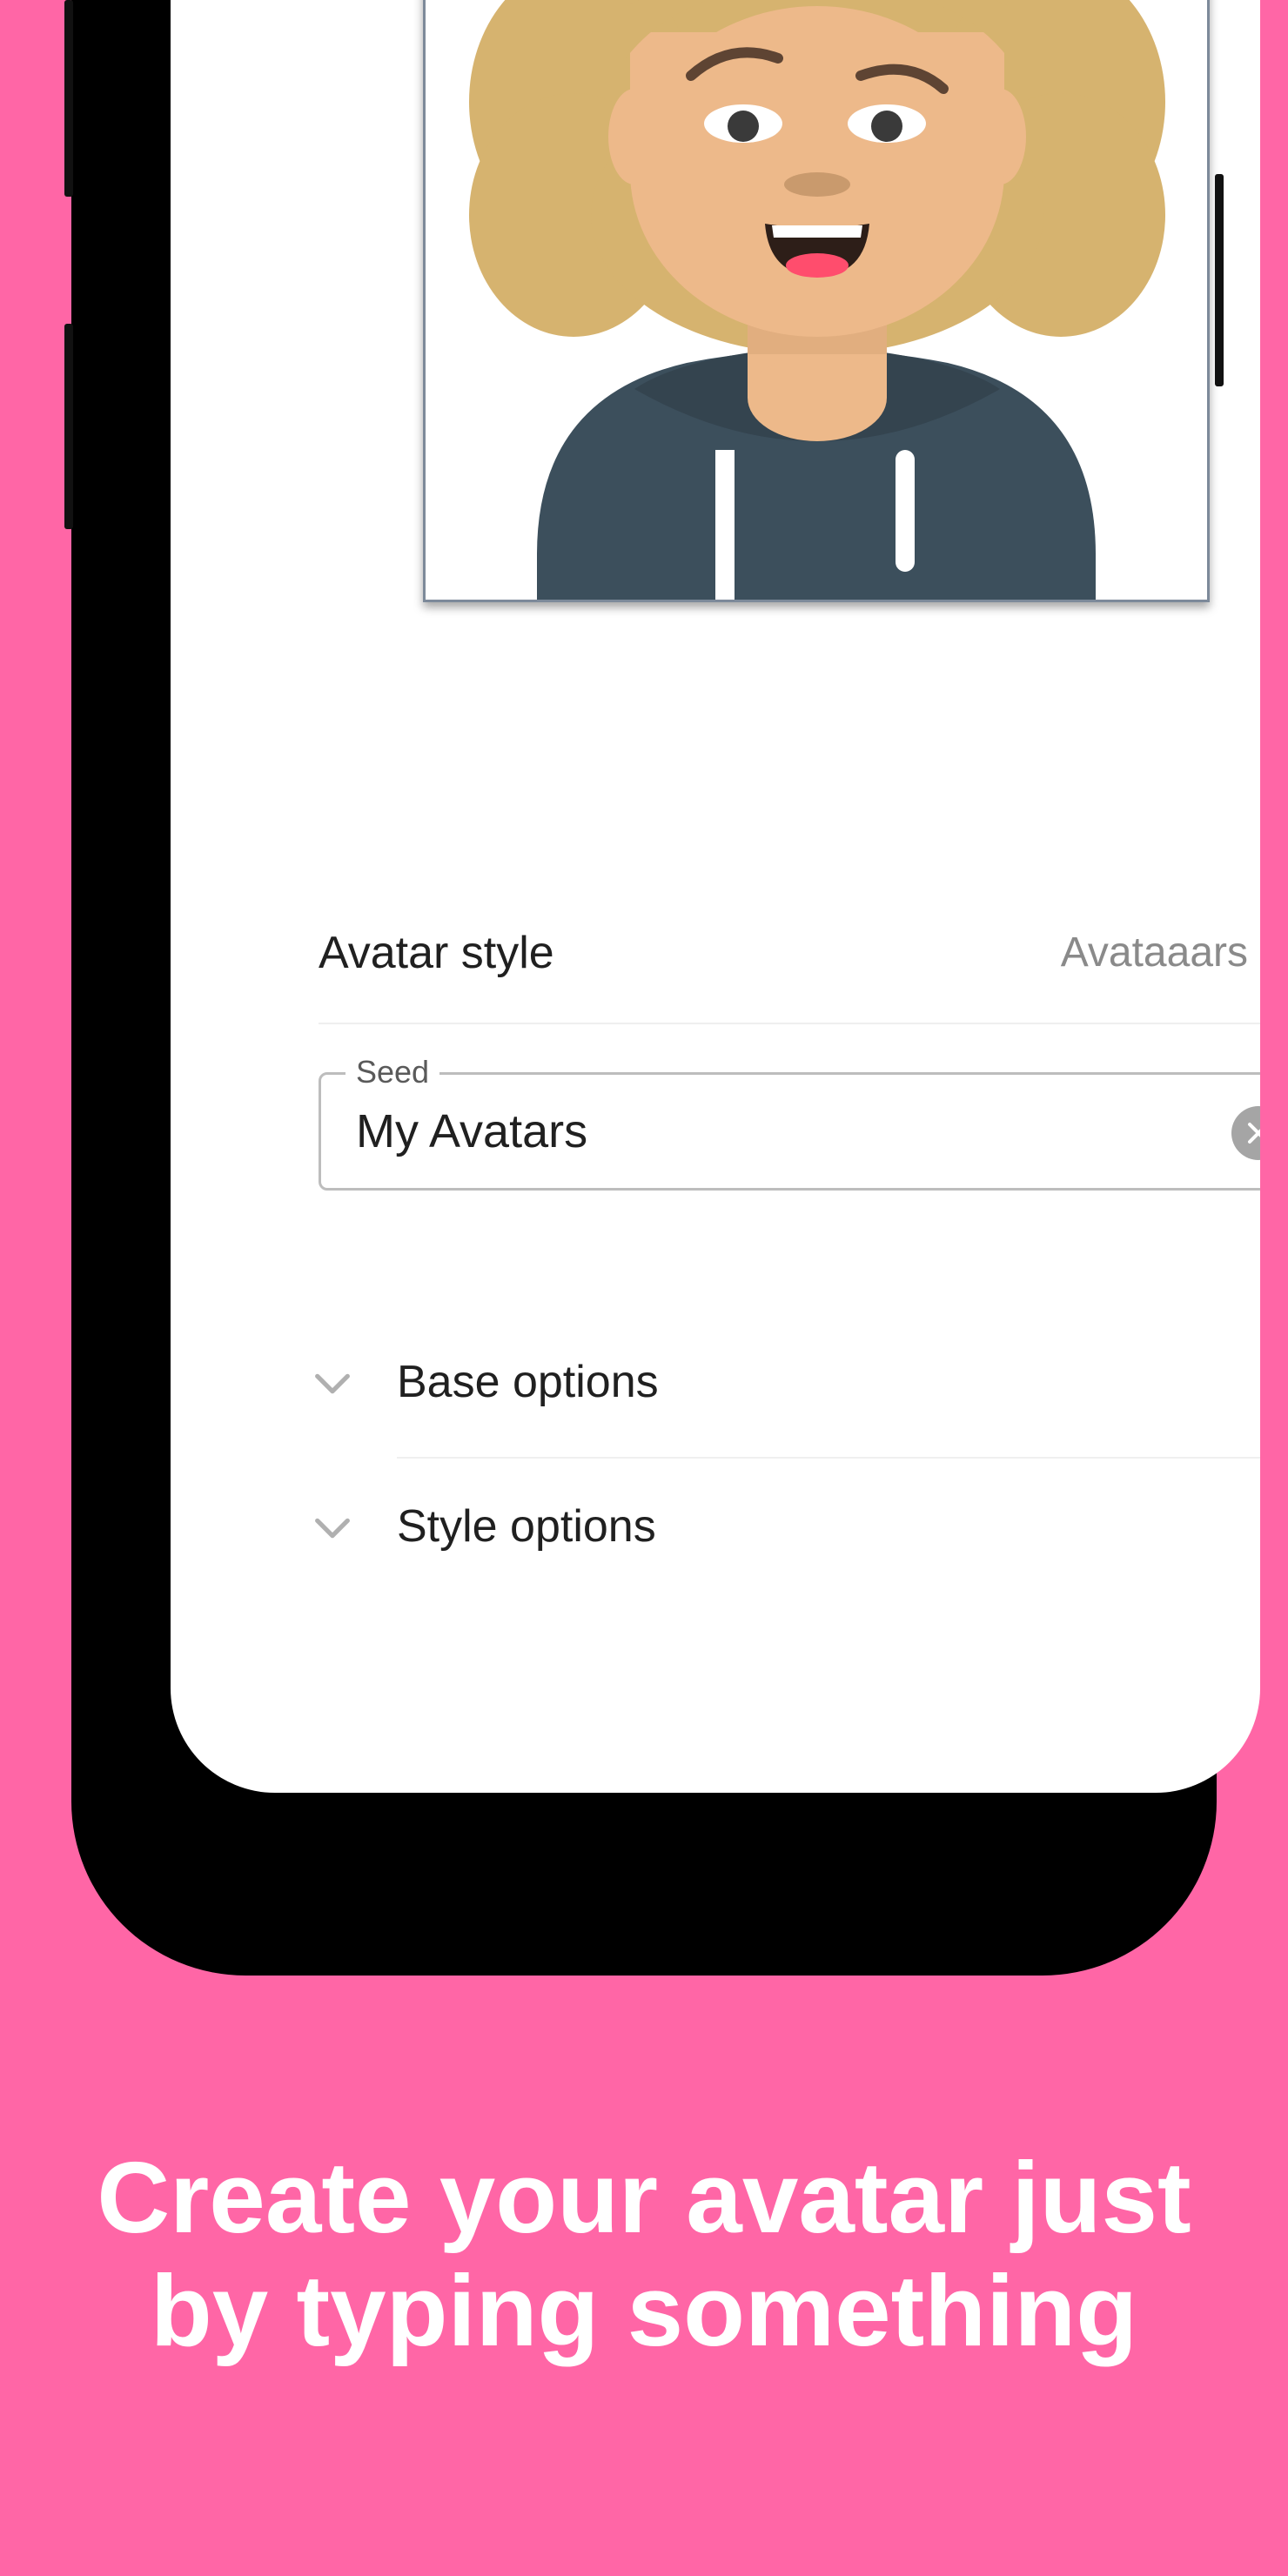 This screenshot has height=2576, width=1288. What do you see at coordinates (644, 2197) in the screenshot?
I see `caption-line-1: Create your avatar just` at bounding box center [644, 2197].